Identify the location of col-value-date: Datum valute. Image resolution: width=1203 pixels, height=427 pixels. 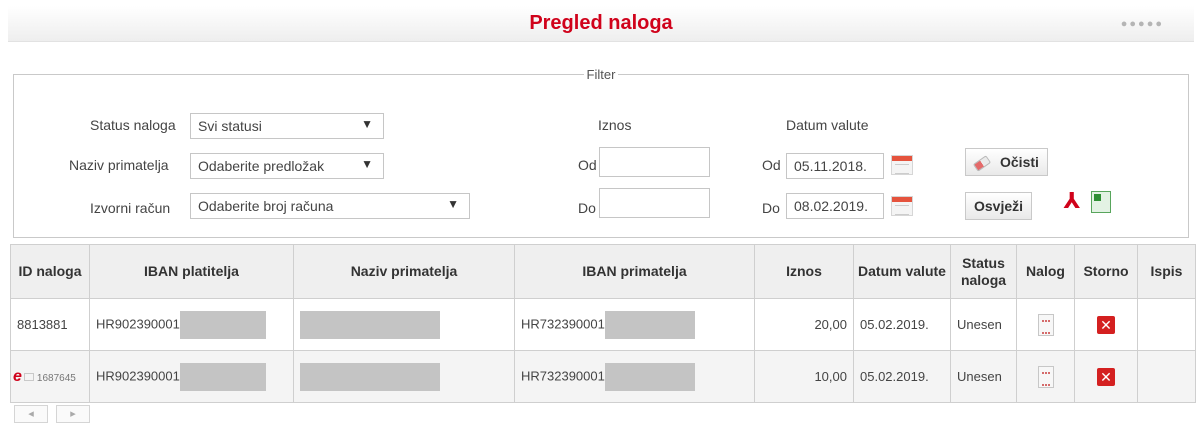
(902, 271).